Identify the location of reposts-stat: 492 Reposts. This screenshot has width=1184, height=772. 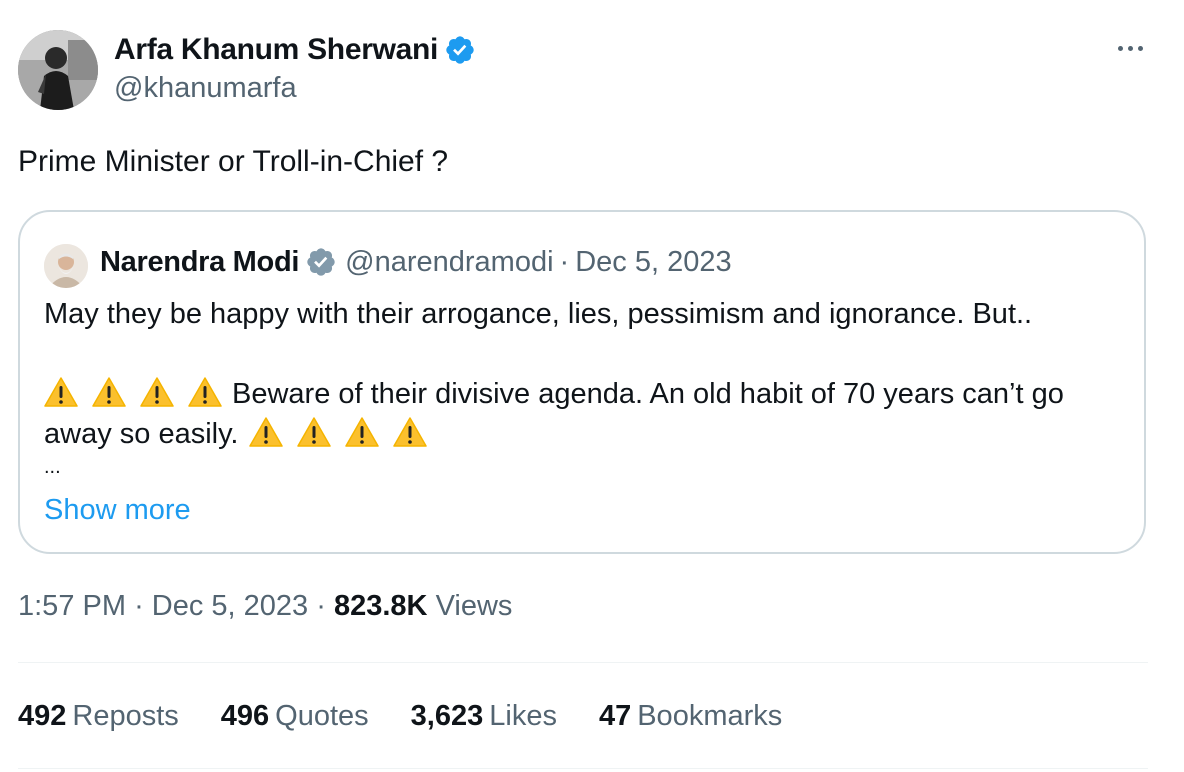
(98, 716).